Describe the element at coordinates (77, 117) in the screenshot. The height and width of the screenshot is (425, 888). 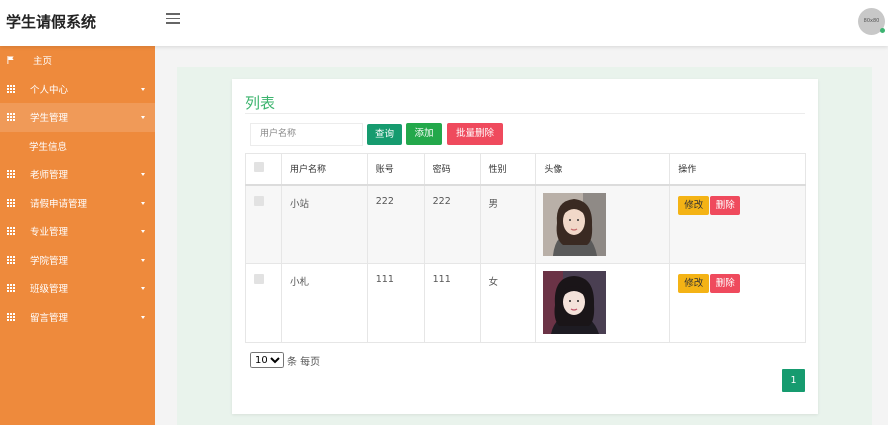
I see `sidebar-item-student-management: 学生管理` at that location.